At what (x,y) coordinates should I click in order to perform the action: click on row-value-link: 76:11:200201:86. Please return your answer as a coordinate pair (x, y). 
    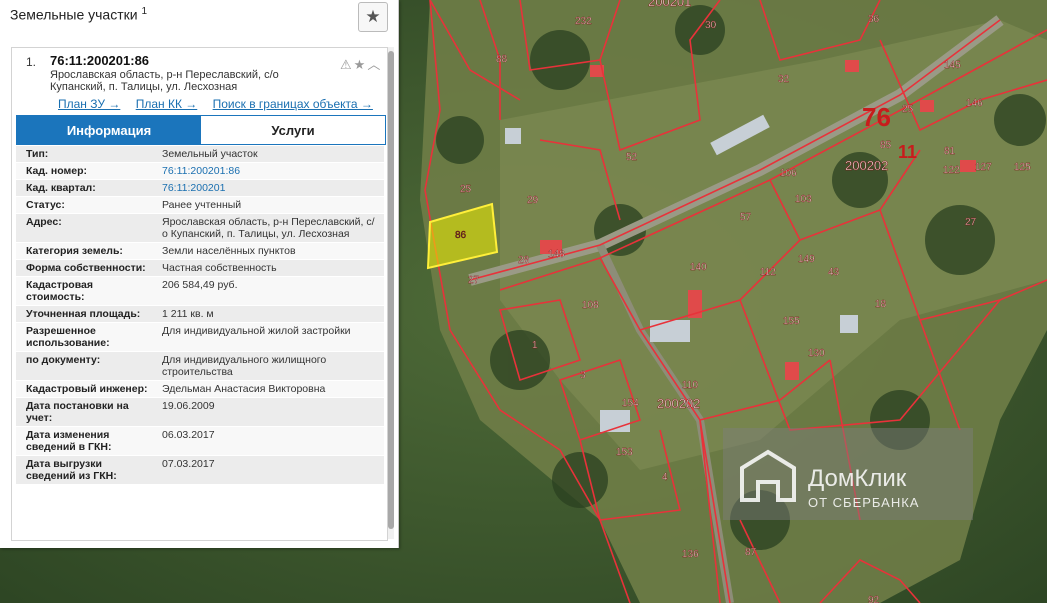
    Looking at the image, I should click on (269, 171).